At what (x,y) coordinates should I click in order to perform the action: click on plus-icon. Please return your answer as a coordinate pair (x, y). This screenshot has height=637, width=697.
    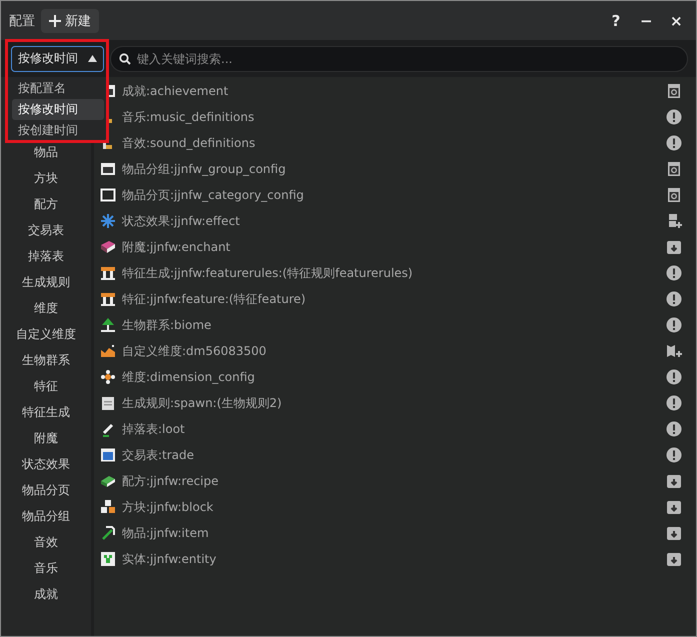
    Looking at the image, I should click on (55, 20).